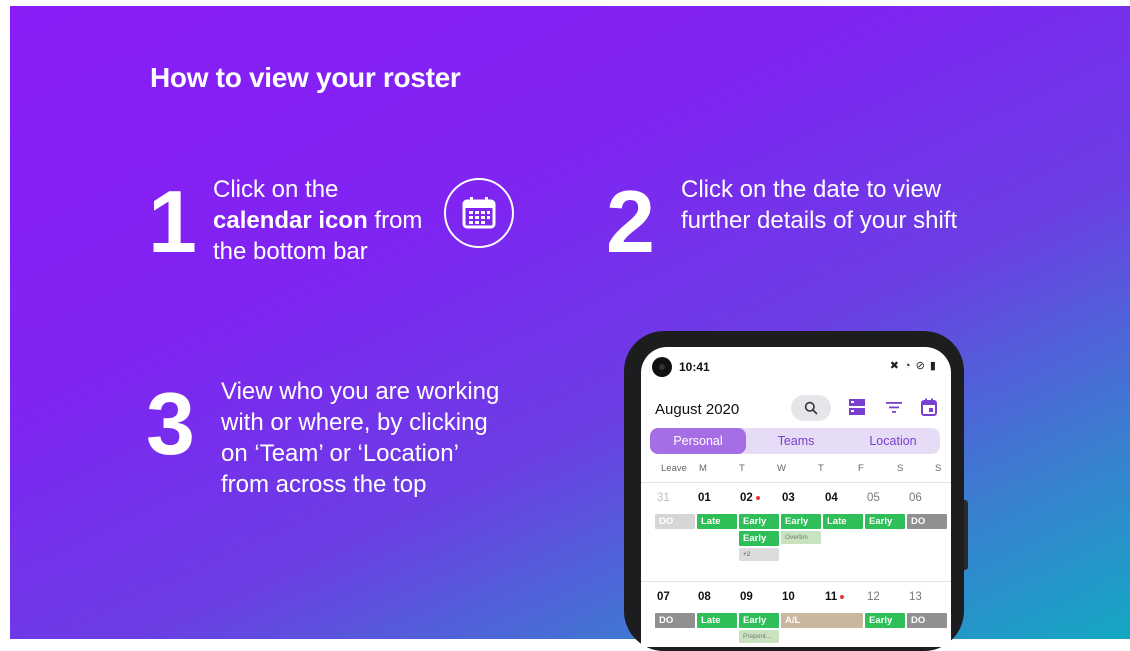 The width and height of the screenshot is (1130, 651). Describe the element at coordinates (324, 484) in the screenshot. I see `step-3-line-4: from across the top` at that location.